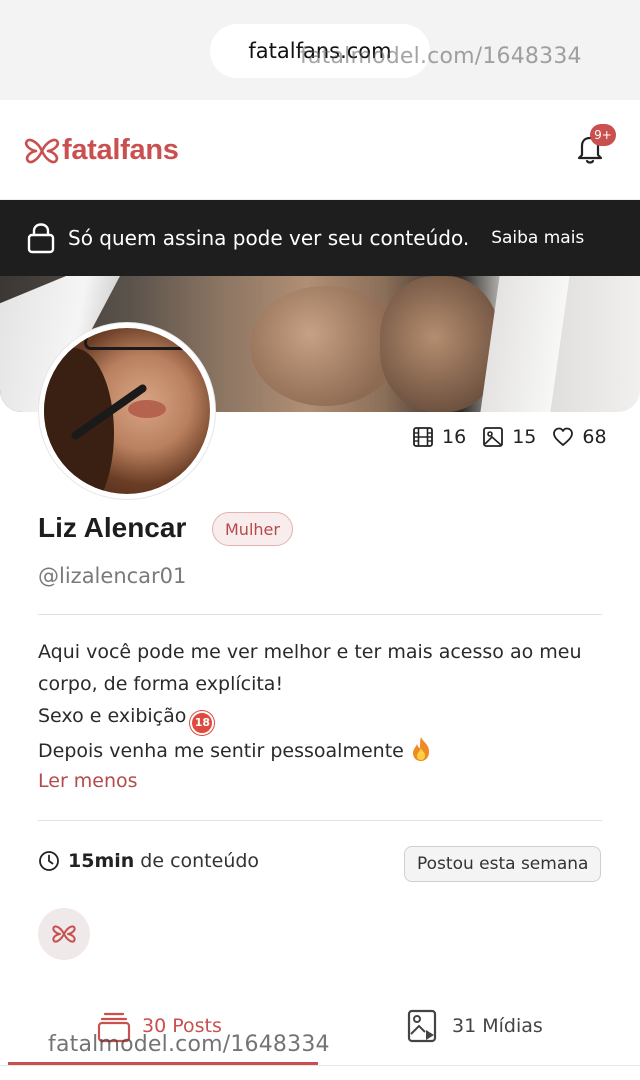 The height and width of the screenshot is (1080, 640). What do you see at coordinates (42, 150) in the screenshot?
I see `butterfly-logo-icon` at bounding box center [42, 150].